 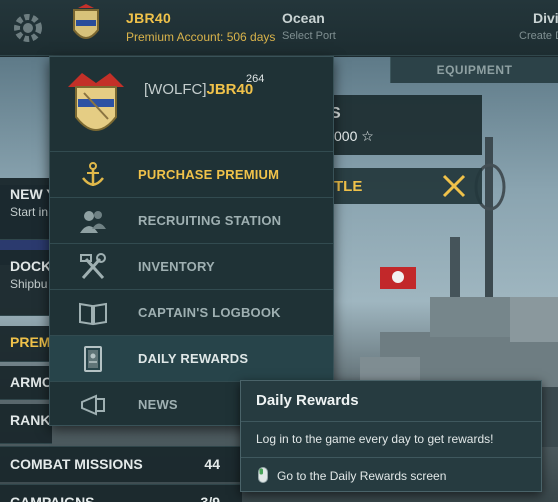 I want to click on calendar-icon, so click(x=93, y=359).